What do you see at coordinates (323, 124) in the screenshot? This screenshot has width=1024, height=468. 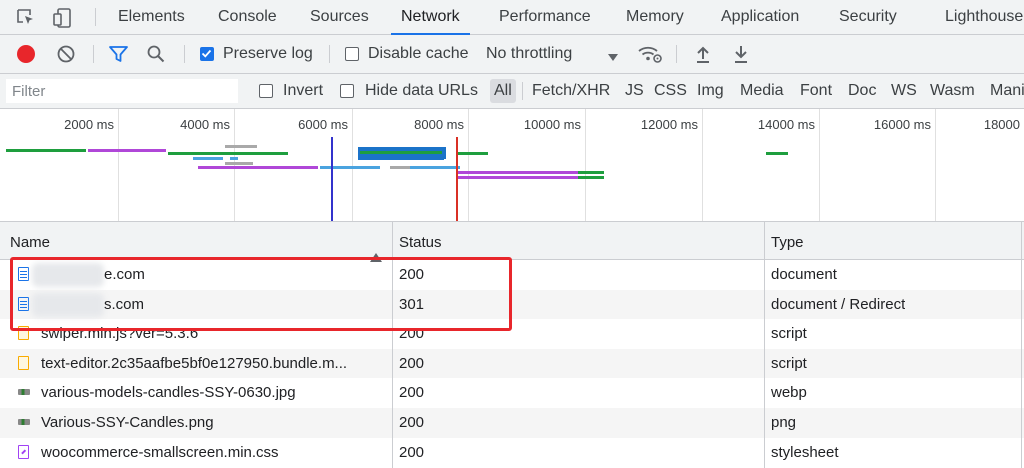 I see `timeline-tick-label: 6000 ms` at bounding box center [323, 124].